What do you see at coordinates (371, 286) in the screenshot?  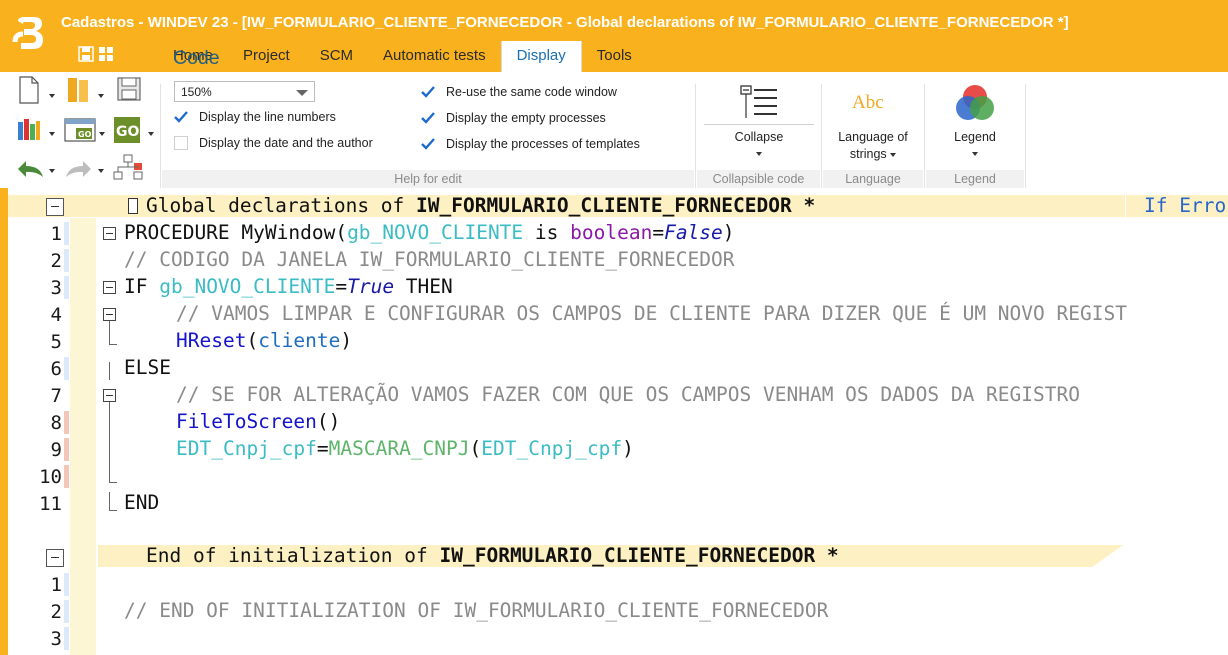 I see `code-token: True` at bounding box center [371, 286].